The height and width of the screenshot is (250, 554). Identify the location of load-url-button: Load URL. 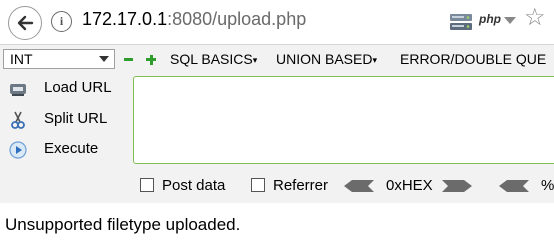
(78, 87).